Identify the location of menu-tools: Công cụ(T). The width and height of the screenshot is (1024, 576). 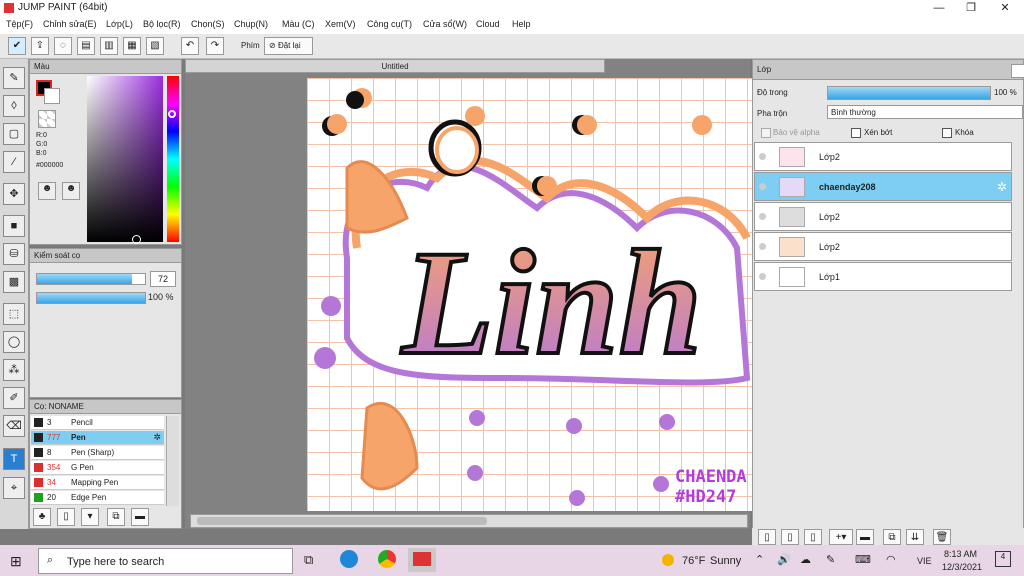
(389, 24).